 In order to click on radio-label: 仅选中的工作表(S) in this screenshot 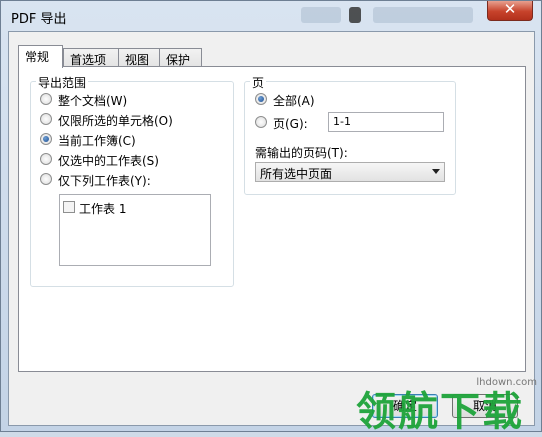, I will do `click(108, 161)`.